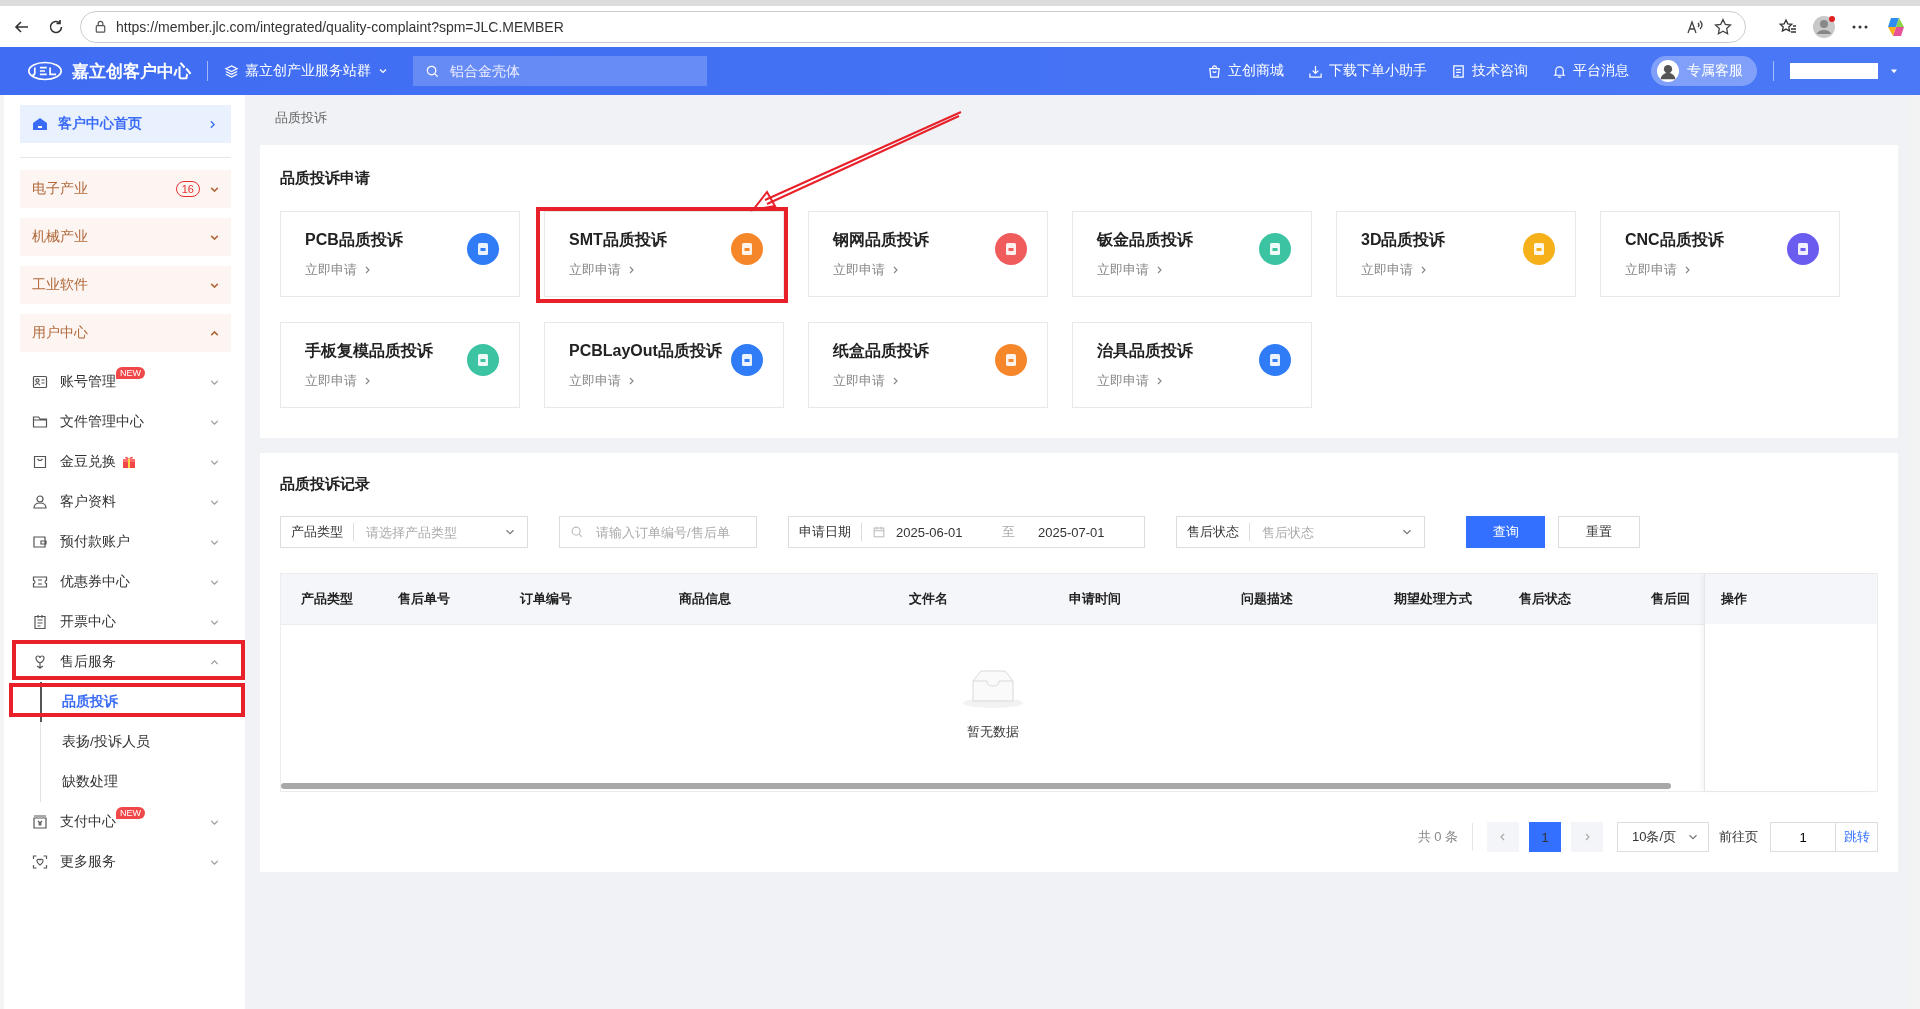  I want to click on horizontal-scrollbar, so click(976, 786).